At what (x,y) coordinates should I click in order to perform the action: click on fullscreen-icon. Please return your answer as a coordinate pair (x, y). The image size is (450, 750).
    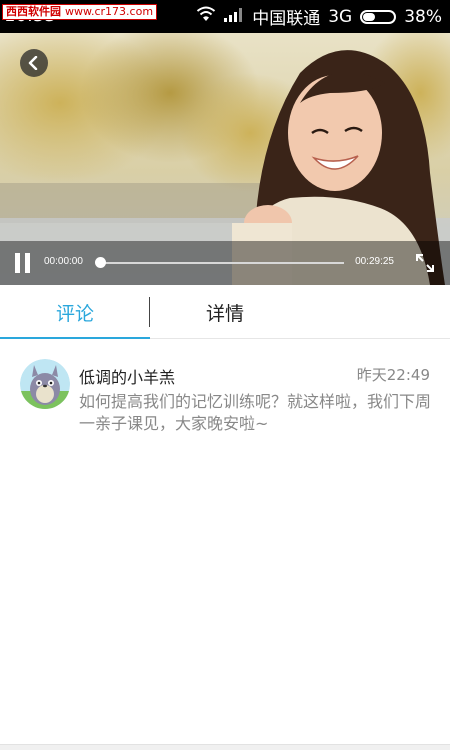
    Looking at the image, I should click on (425, 263).